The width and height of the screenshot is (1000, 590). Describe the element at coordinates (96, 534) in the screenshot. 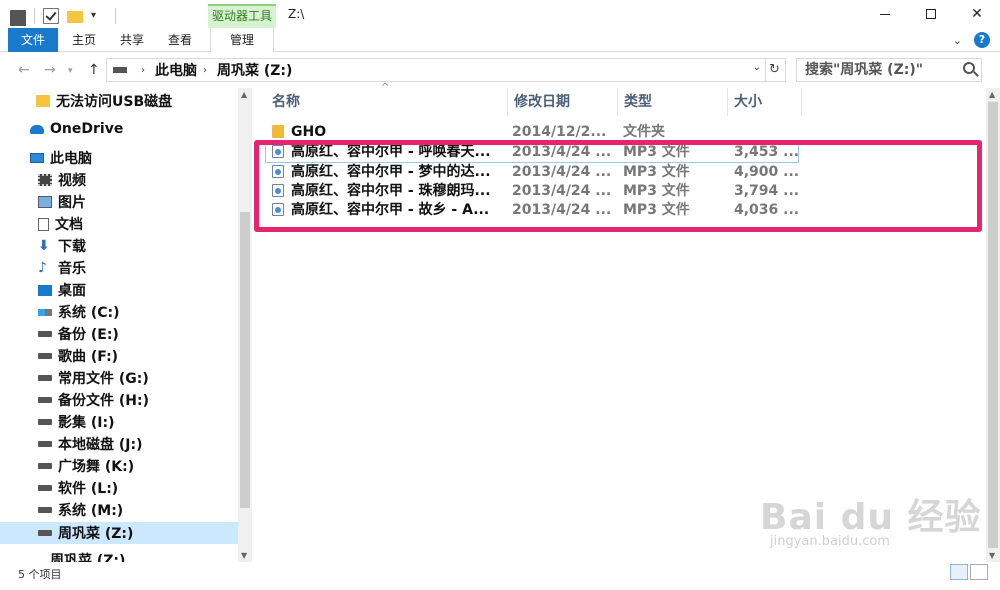

I see `nav-item-label: 周巩菜 (Z:)` at that location.